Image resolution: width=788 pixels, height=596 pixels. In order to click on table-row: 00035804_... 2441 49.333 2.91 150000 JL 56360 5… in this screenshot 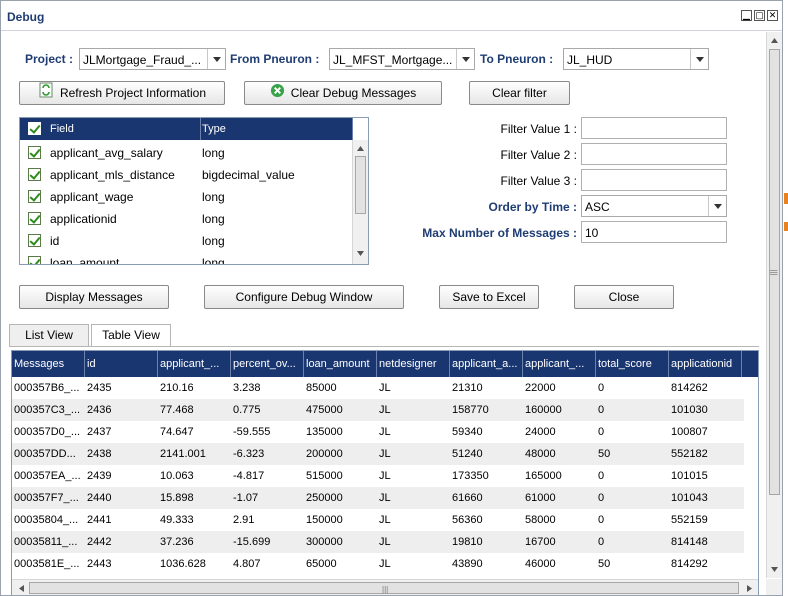, I will do `click(378, 520)`.